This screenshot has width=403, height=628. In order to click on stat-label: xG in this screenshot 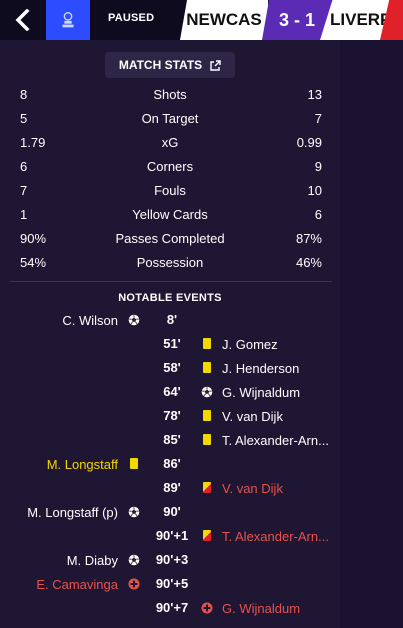, I will do `click(170, 142)`.